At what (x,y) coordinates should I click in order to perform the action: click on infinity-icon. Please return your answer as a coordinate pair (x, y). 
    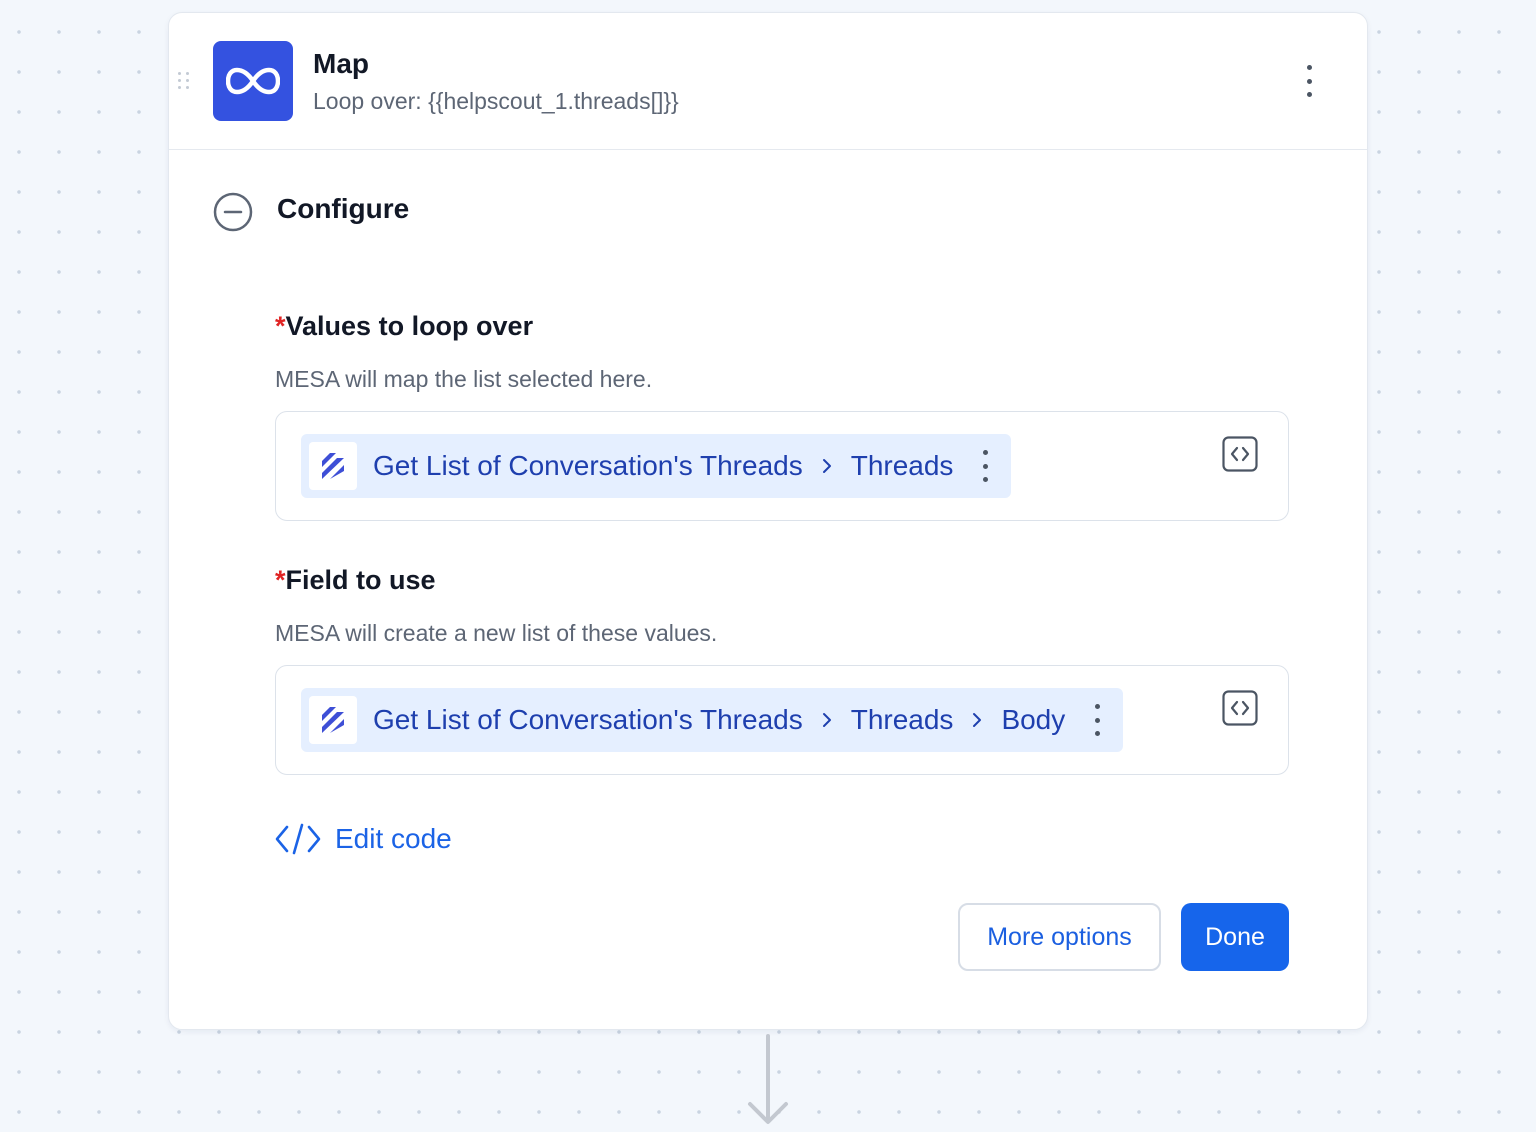
    Looking at the image, I should click on (253, 81).